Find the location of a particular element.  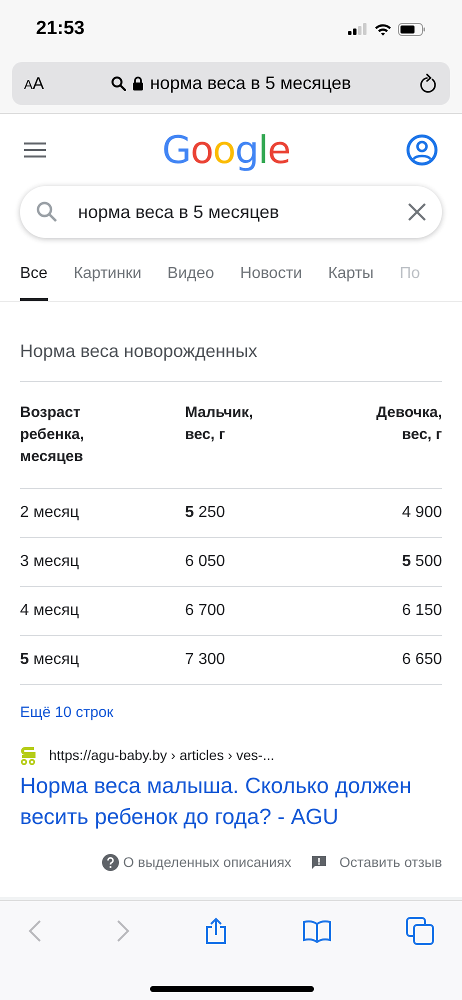

tab: Карты is located at coordinates (351, 275).